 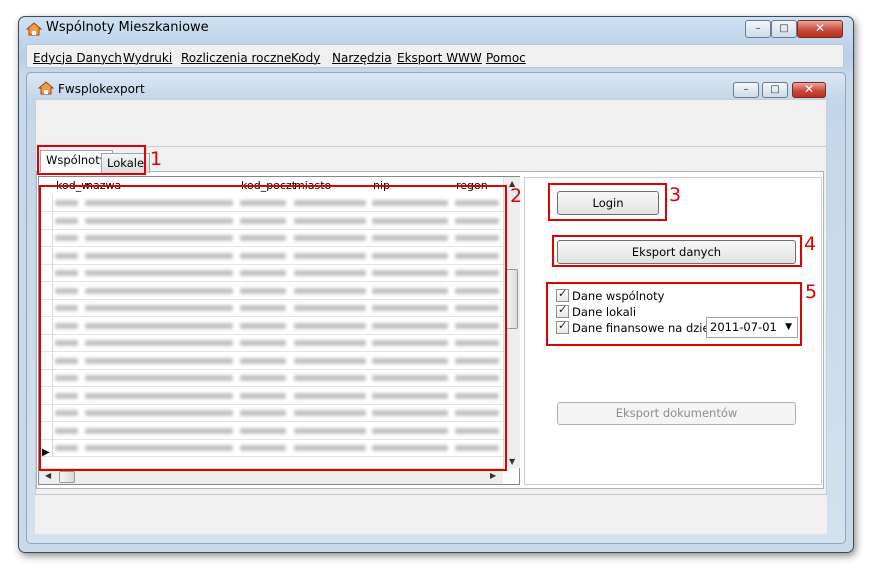 I want to click on child-maximize-button: □, so click(x=775, y=90).